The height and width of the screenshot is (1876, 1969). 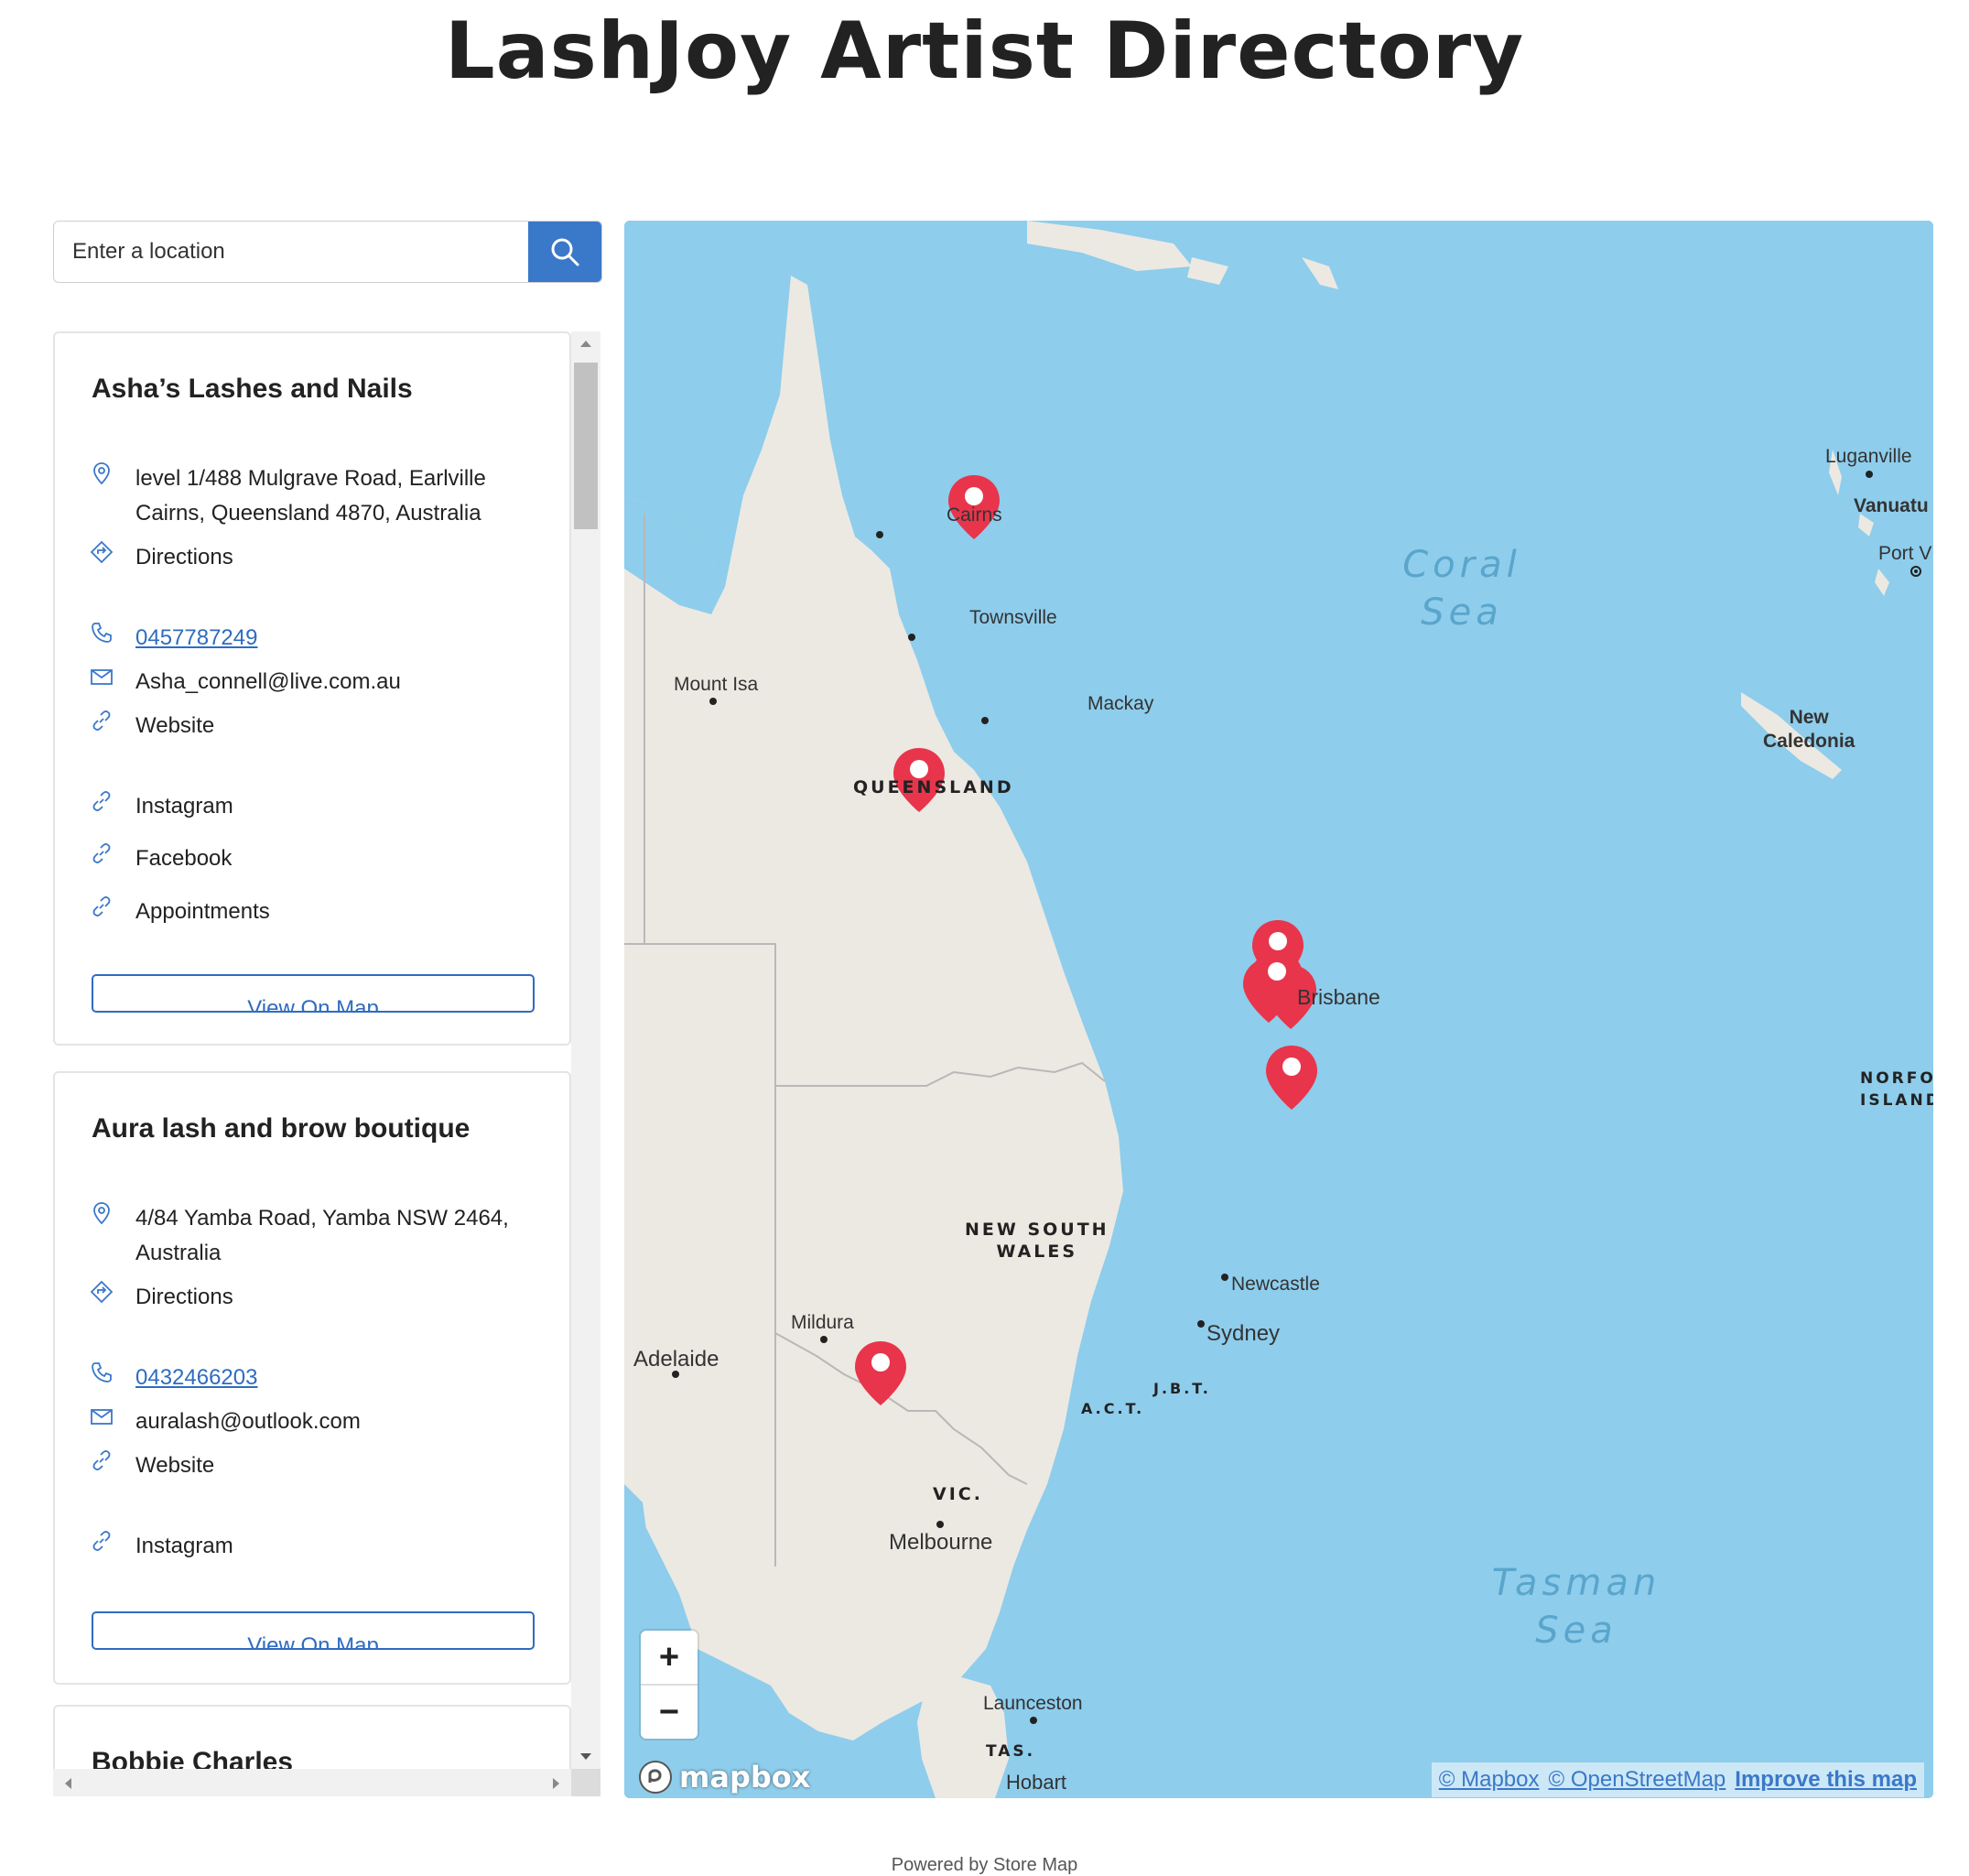 I want to click on scrollbar-thumb, so click(x=586, y=446).